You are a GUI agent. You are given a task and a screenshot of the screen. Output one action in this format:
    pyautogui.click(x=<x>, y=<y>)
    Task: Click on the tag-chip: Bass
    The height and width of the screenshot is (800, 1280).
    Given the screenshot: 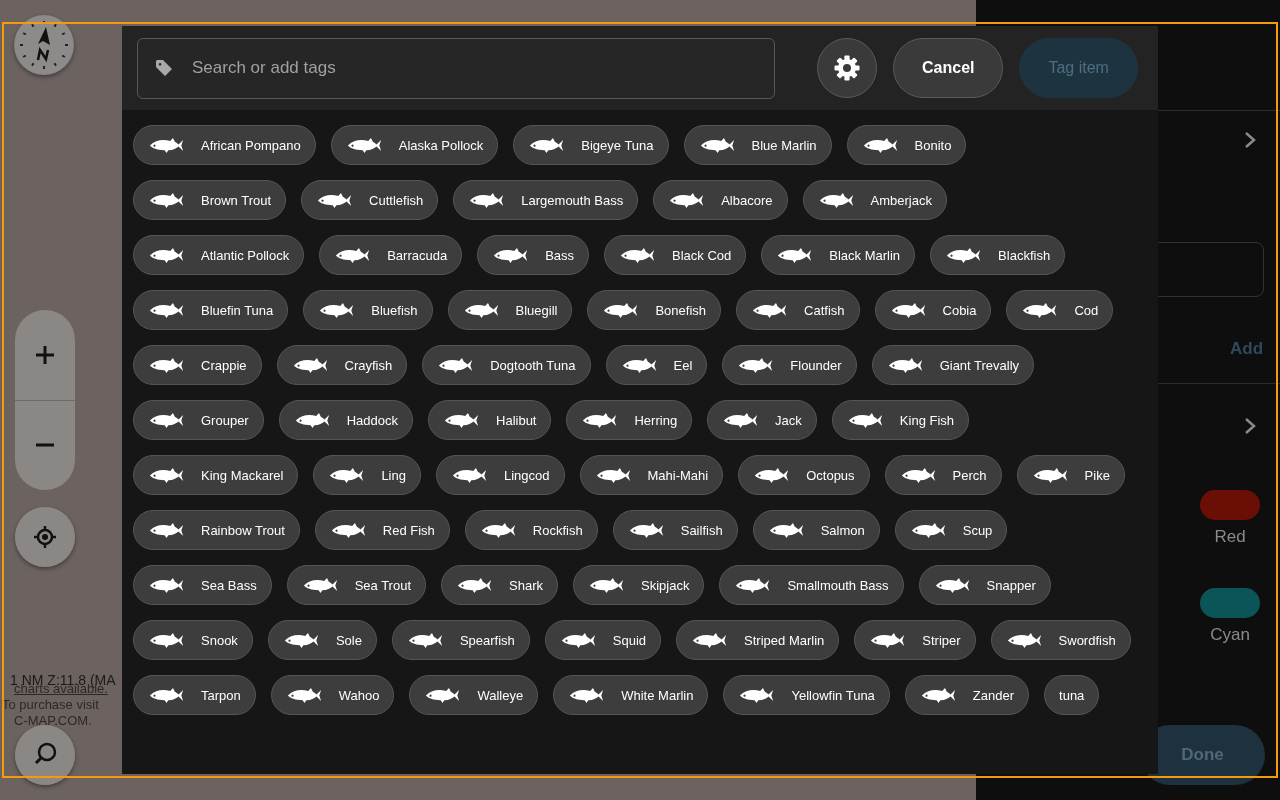 What is the action you would take?
    pyautogui.click(x=533, y=255)
    